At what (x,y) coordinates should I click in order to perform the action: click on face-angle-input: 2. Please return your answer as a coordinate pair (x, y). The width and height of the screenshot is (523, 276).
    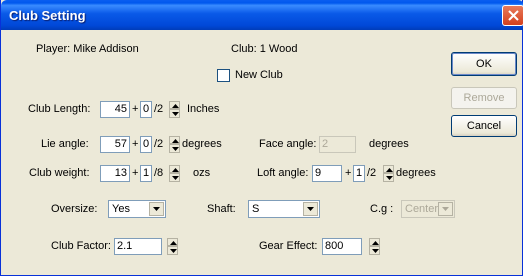
    Looking at the image, I should click on (337, 144).